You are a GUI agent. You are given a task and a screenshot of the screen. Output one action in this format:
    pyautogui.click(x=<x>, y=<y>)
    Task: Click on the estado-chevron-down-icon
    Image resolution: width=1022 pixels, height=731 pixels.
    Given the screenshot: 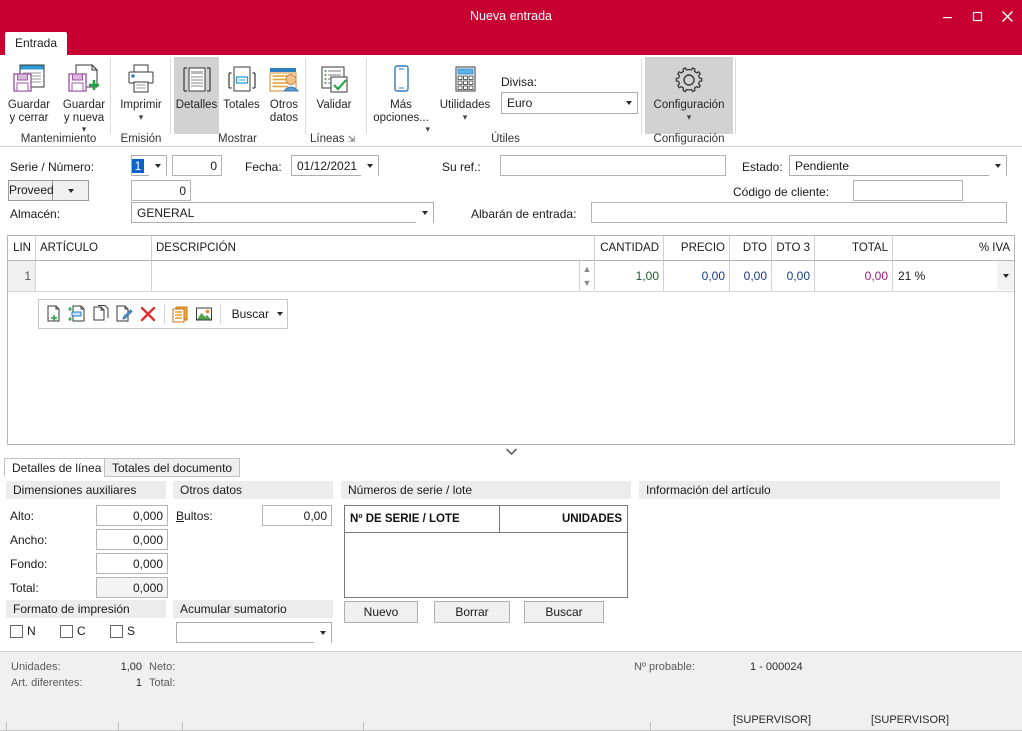 What is the action you would take?
    pyautogui.click(x=997, y=165)
    